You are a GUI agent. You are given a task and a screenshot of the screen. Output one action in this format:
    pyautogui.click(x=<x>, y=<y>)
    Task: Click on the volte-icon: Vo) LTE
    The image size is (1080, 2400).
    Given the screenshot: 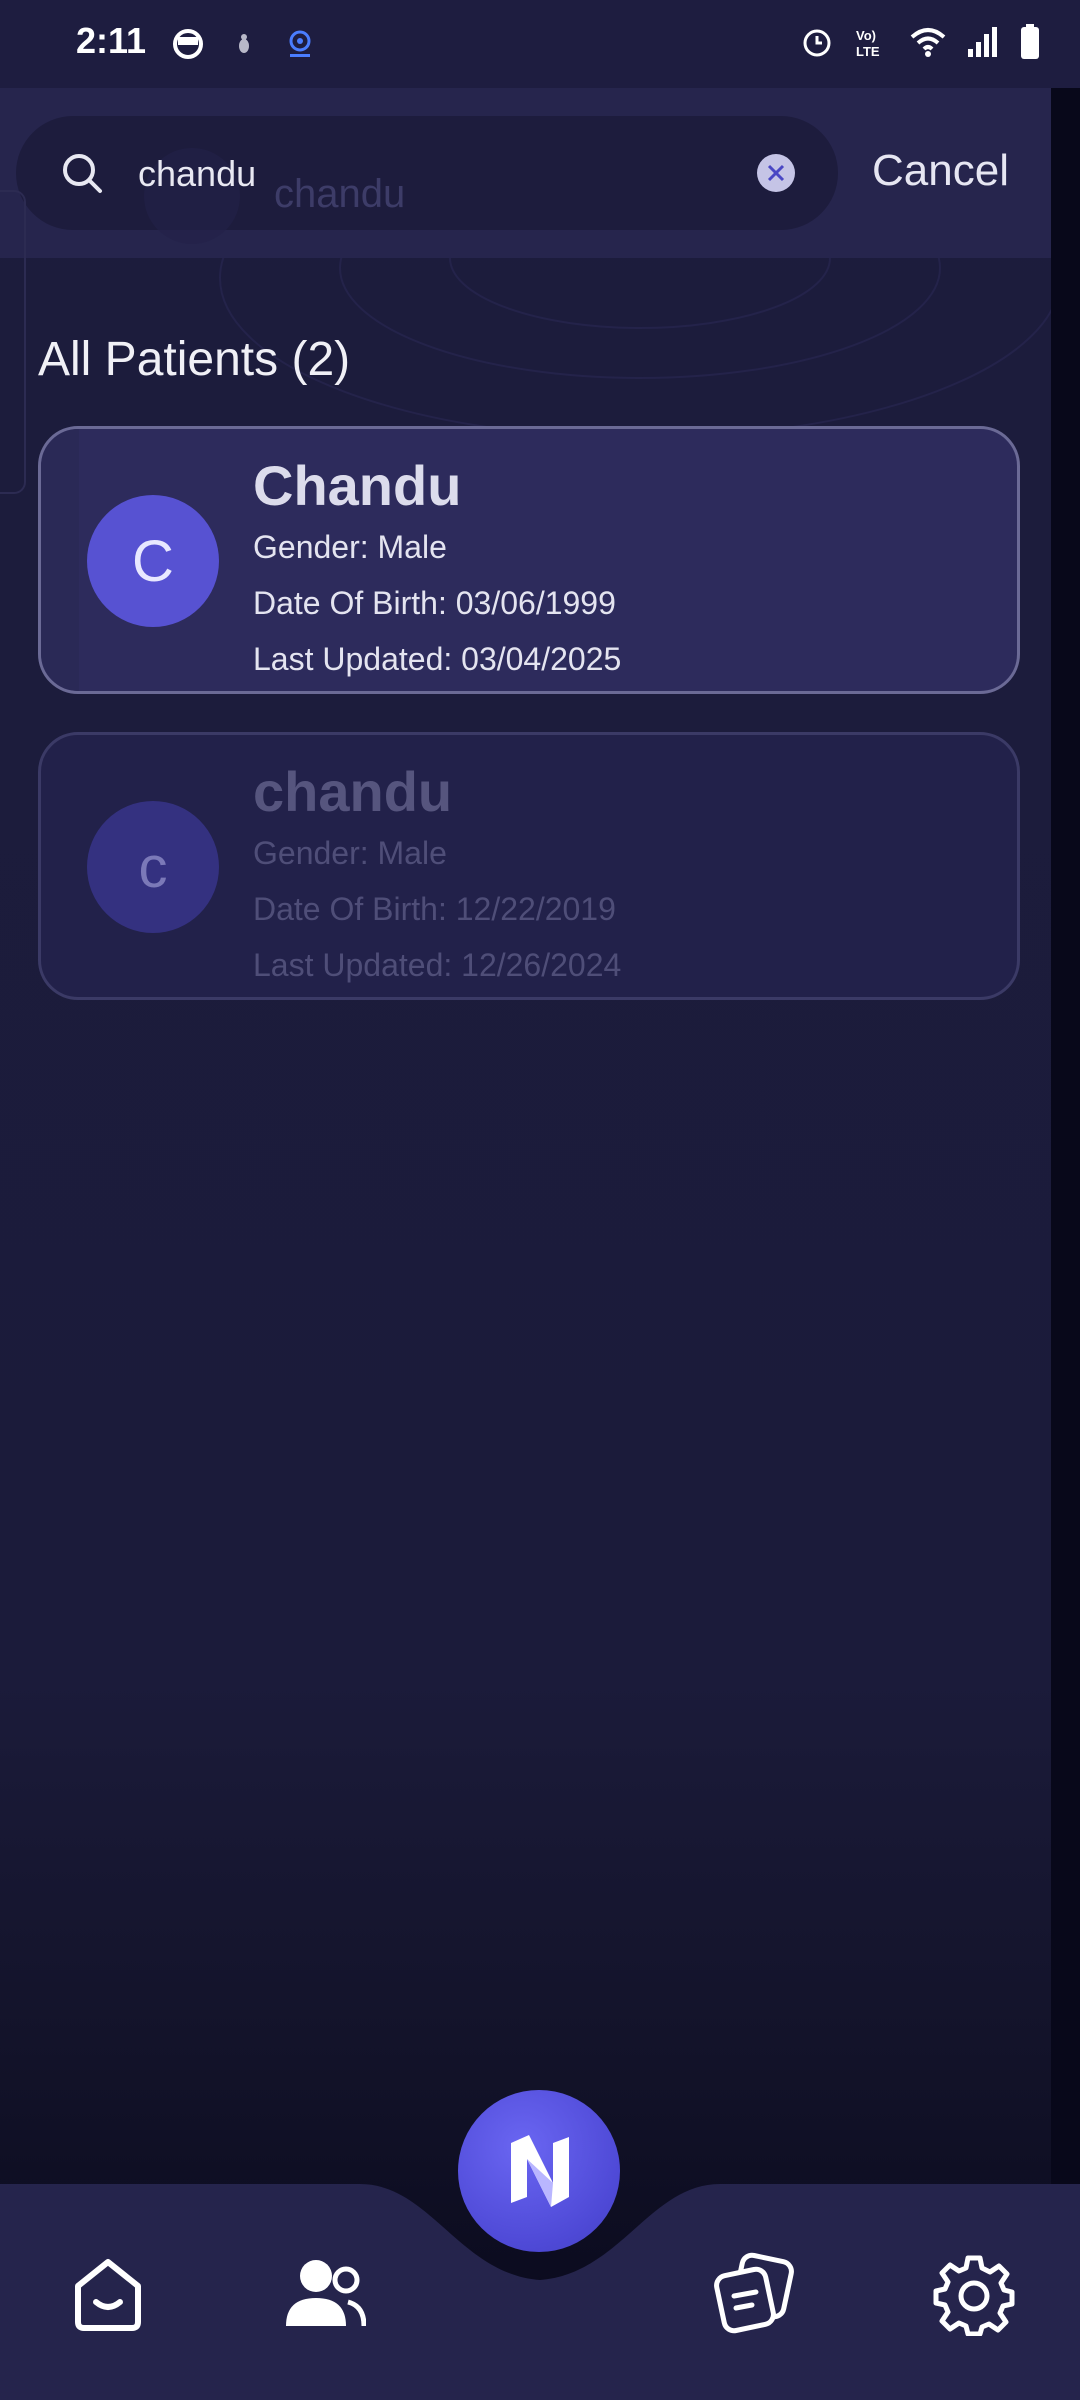 What is the action you would take?
    pyautogui.click(x=872, y=44)
    